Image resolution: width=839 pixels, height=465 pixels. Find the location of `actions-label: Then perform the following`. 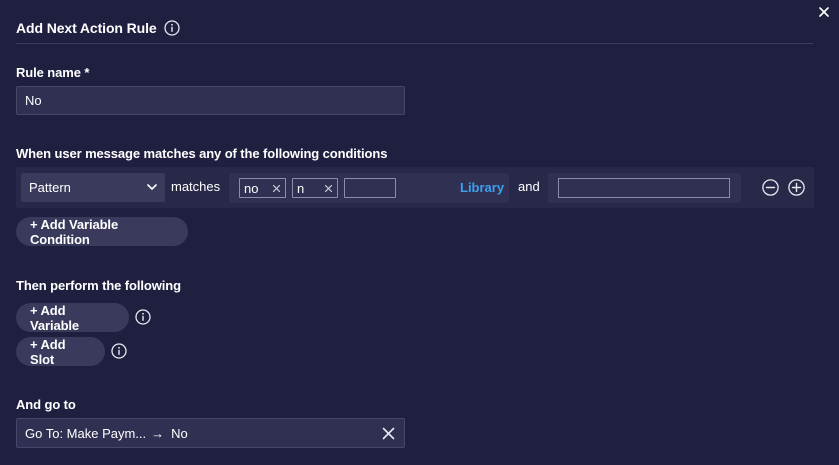

actions-label: Then perform the following is located at coordinates (98, 285).